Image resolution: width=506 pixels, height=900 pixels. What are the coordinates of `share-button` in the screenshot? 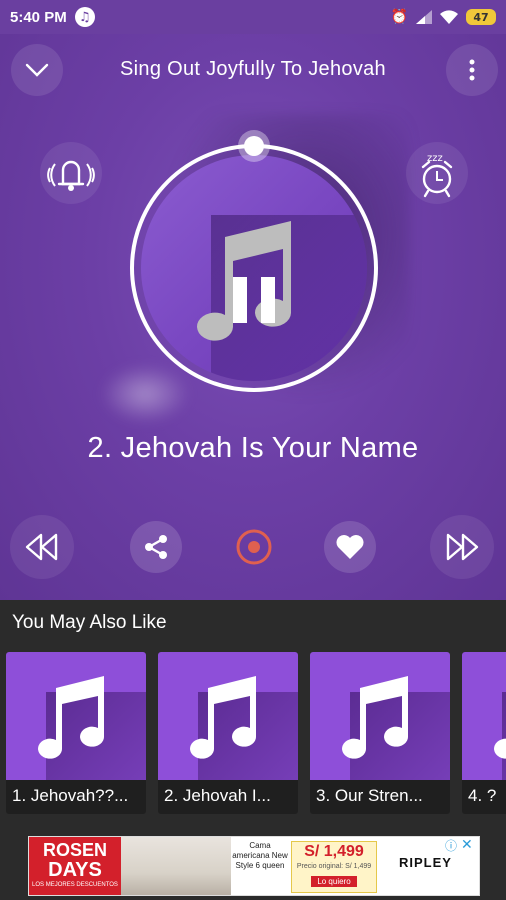 It's located at (156, 547).